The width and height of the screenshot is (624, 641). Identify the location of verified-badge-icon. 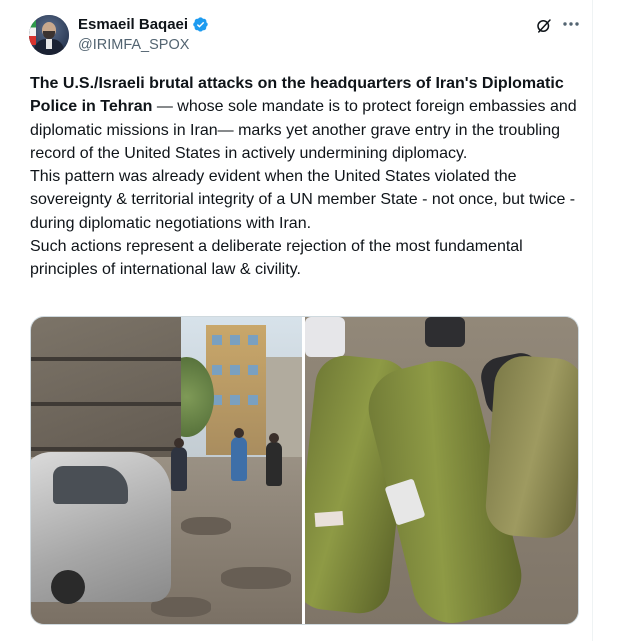
(200, 24).